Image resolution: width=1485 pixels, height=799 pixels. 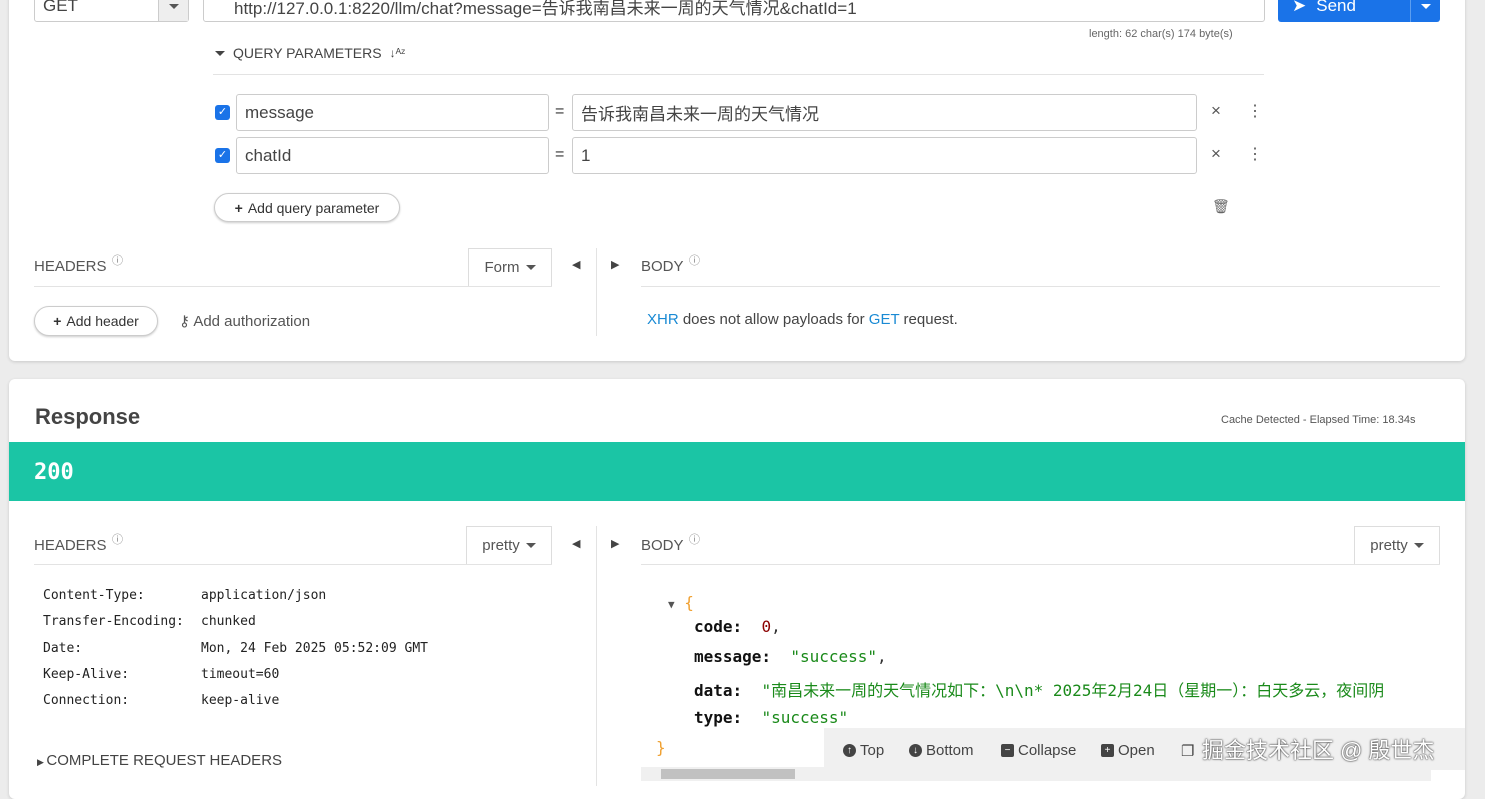 I want to click on get-link: GET, so click(x=884, y=319).